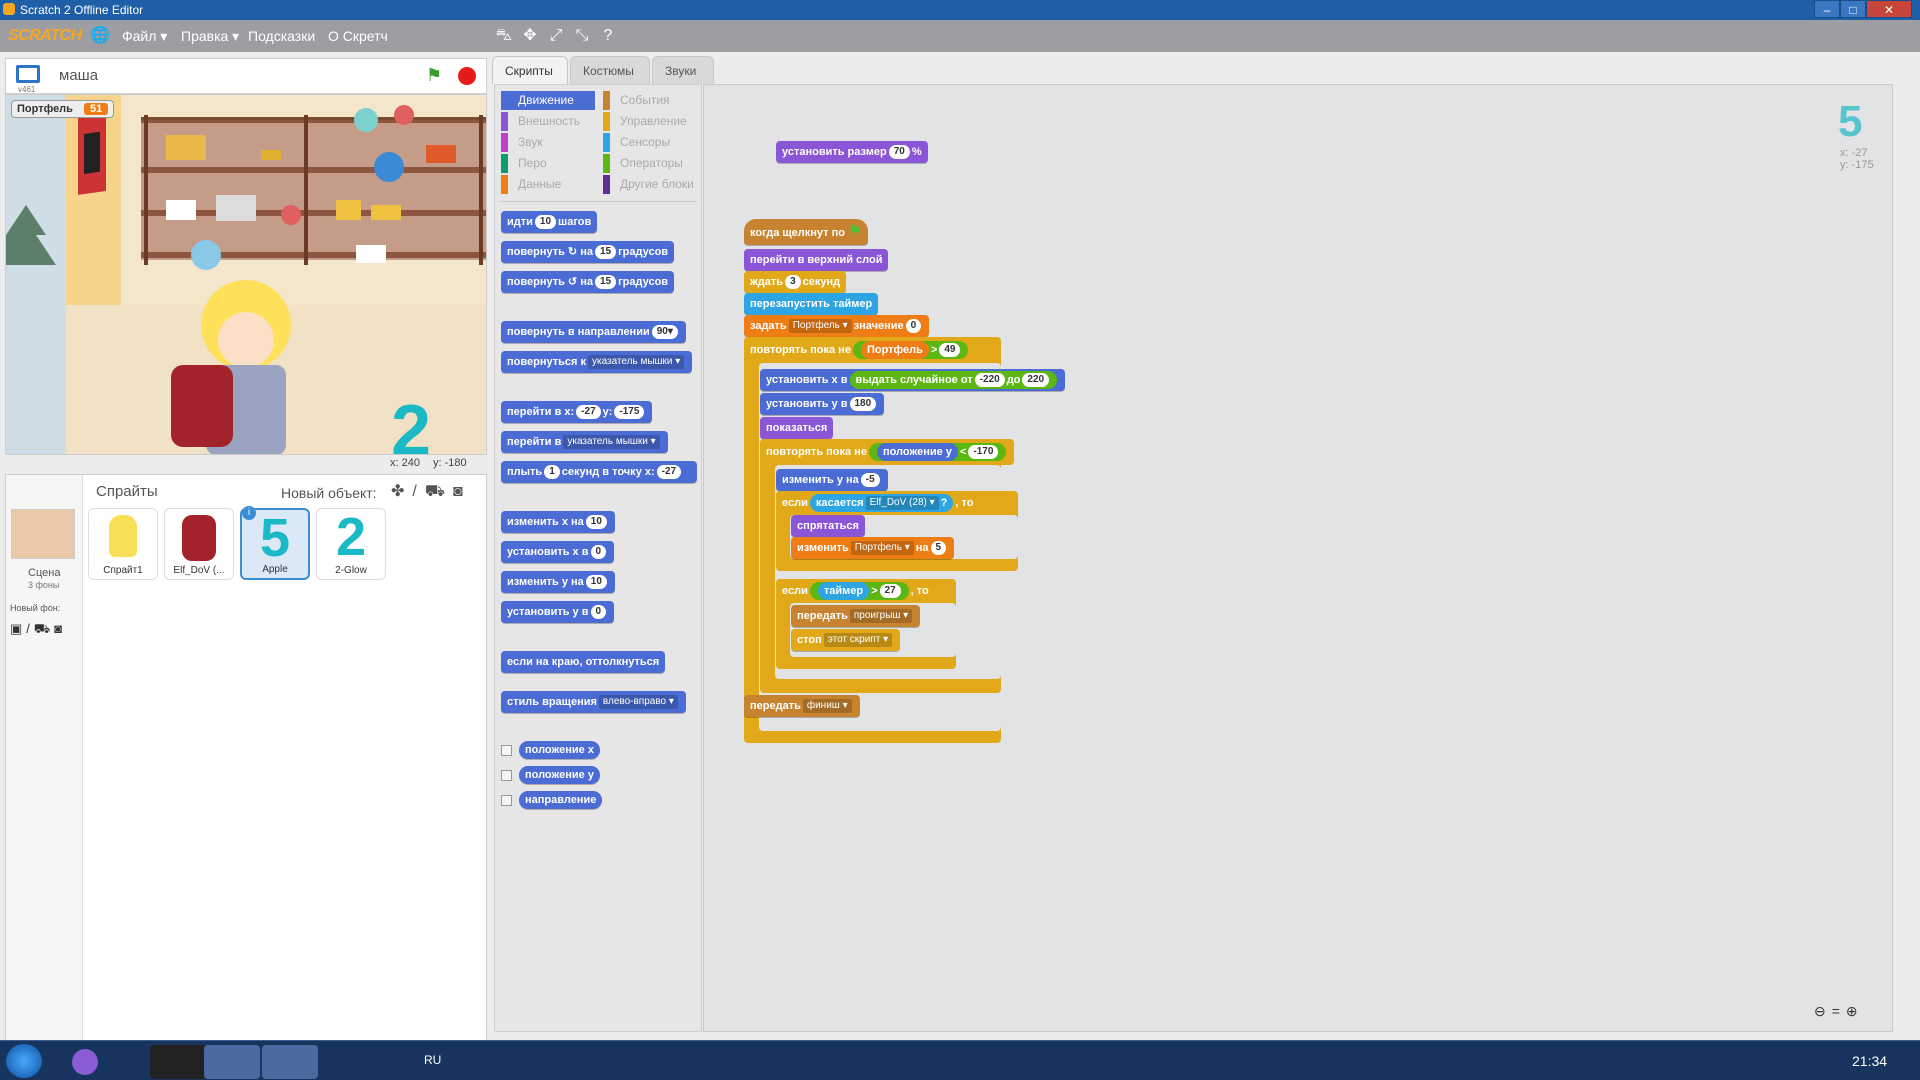 The image size is (1920, 1080). What do you see at coordinates (860, 350) in the screenshot?
I see `script-repeat-until-block: повторять пока не Портфель >49` at bounding box center [860, 350].